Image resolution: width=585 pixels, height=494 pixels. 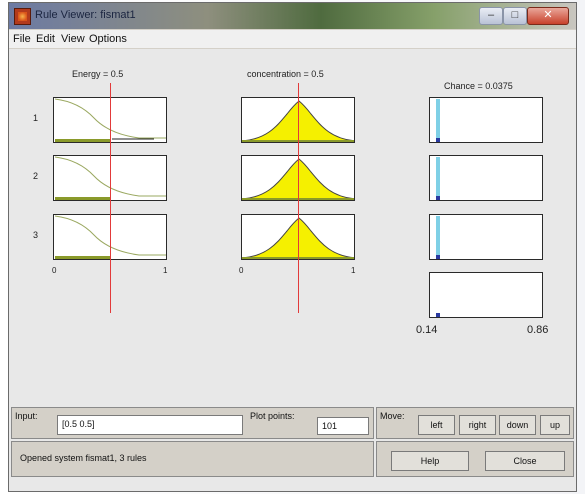 I want to click on title-bar: Rule Viewer: fismat1 – □ ✕, so click(x=292, y=16).